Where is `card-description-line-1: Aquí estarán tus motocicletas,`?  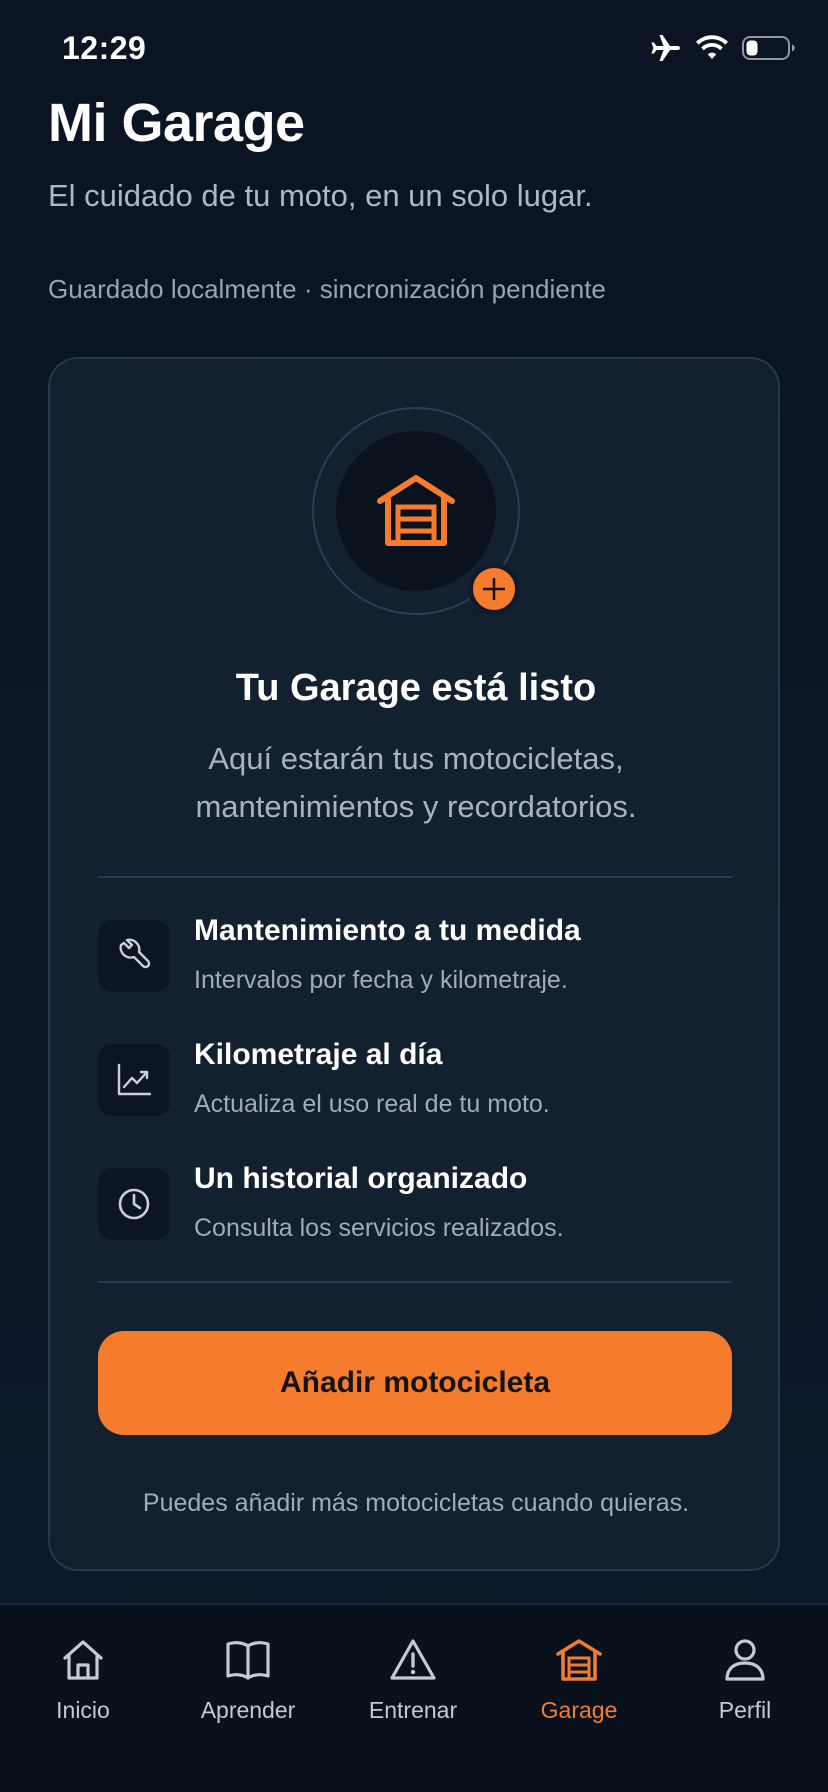
card-description-line-1: Aquí estarán tus motocicletas, is located at coordinates (416, 758).